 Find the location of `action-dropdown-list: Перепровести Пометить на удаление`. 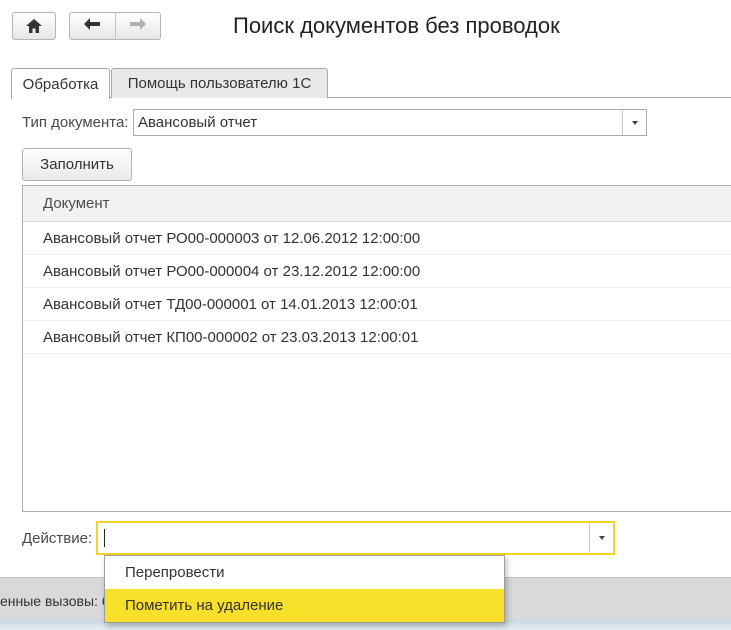

action-dropdown-list: Перепровести Пометить на удаление is located at coordinates (304, 589).